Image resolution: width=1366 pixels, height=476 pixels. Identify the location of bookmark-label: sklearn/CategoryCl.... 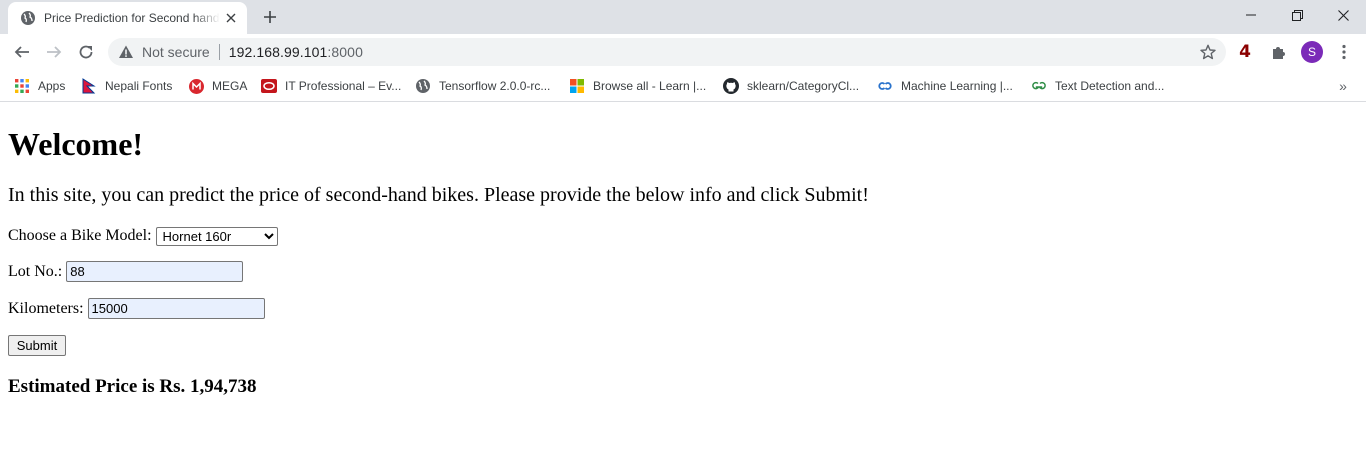
(803, 86).